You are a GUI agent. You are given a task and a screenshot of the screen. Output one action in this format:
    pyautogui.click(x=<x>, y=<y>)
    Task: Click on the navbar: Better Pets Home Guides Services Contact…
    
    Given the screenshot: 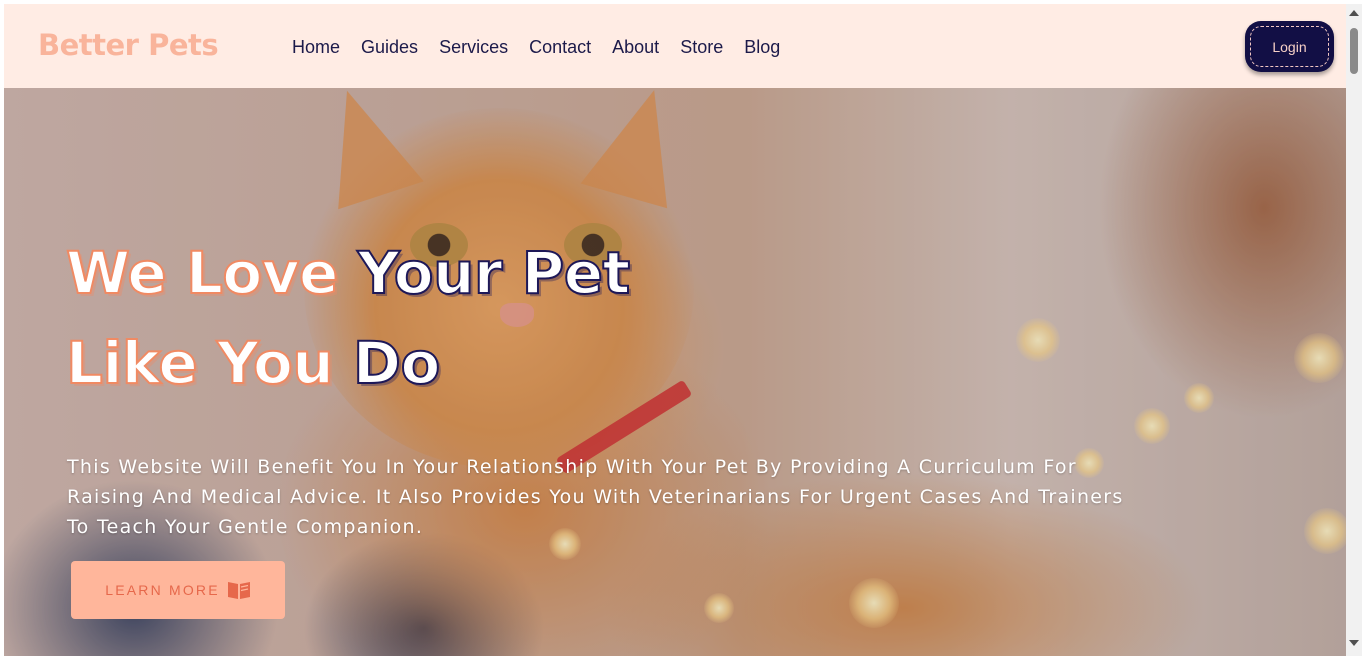 What is the action you would take?
    pyautogui.click(x=675, y=46)
    